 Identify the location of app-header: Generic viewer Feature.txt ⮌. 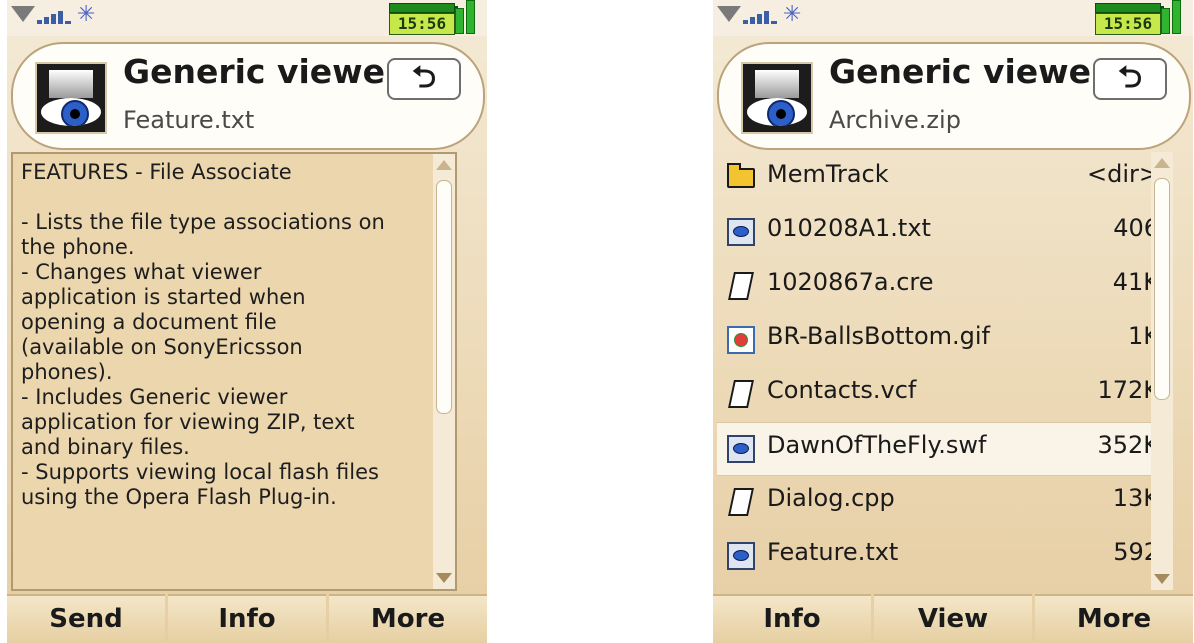
(248, 96).